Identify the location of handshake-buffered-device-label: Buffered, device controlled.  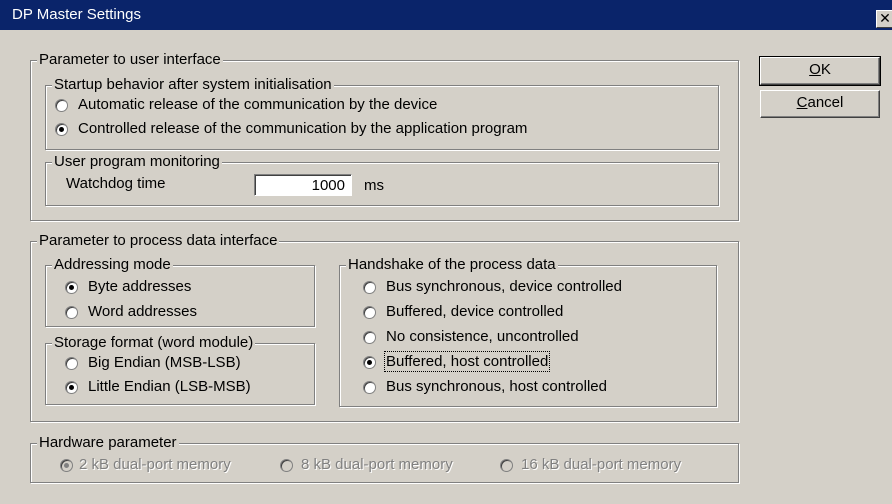
(475, 311).